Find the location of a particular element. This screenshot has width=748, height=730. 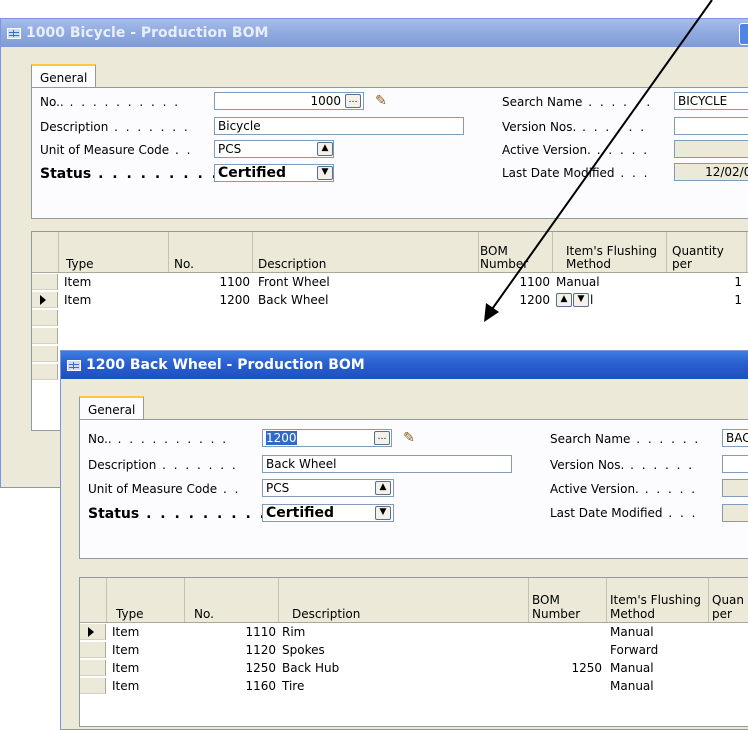

uom-field: PCS is located at coordinates (274, 149).